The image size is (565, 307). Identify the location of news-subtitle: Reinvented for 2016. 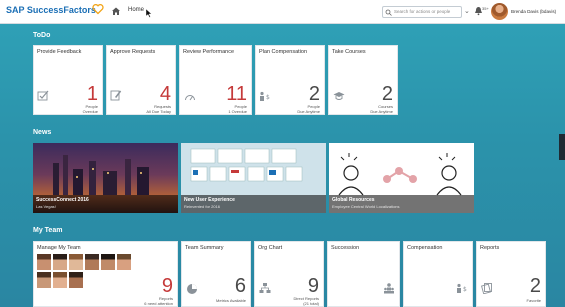
(202, 206).